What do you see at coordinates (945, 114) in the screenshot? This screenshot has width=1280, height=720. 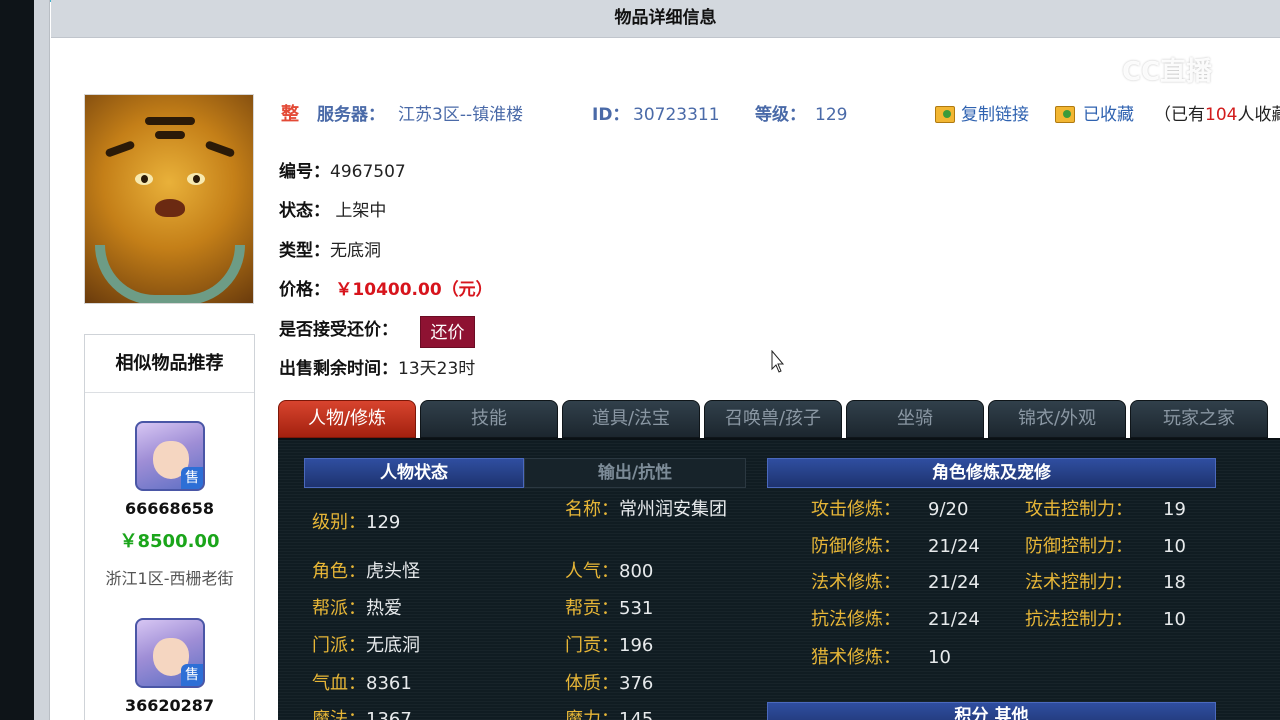 I see `copy-link-icon` at bounding box center [945, 114].